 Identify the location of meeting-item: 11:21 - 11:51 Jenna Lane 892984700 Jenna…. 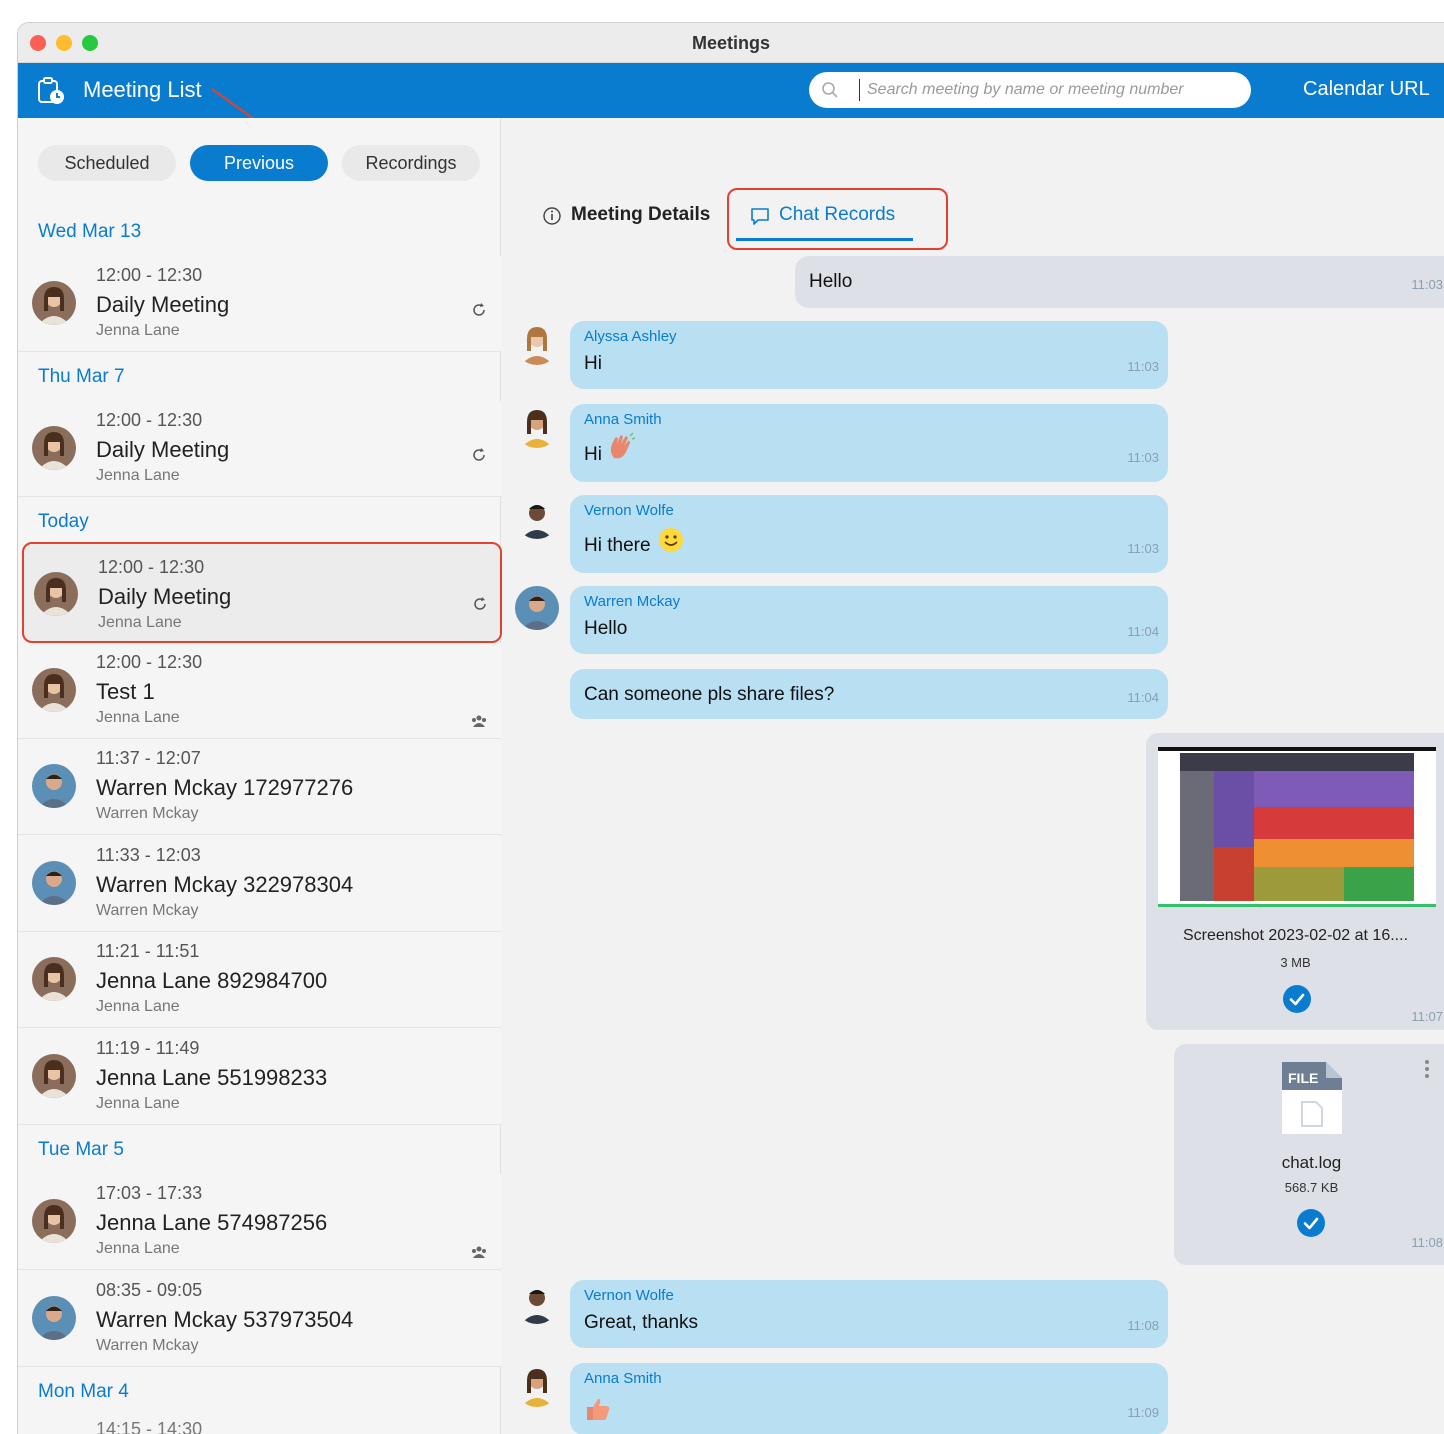
(259, 980).